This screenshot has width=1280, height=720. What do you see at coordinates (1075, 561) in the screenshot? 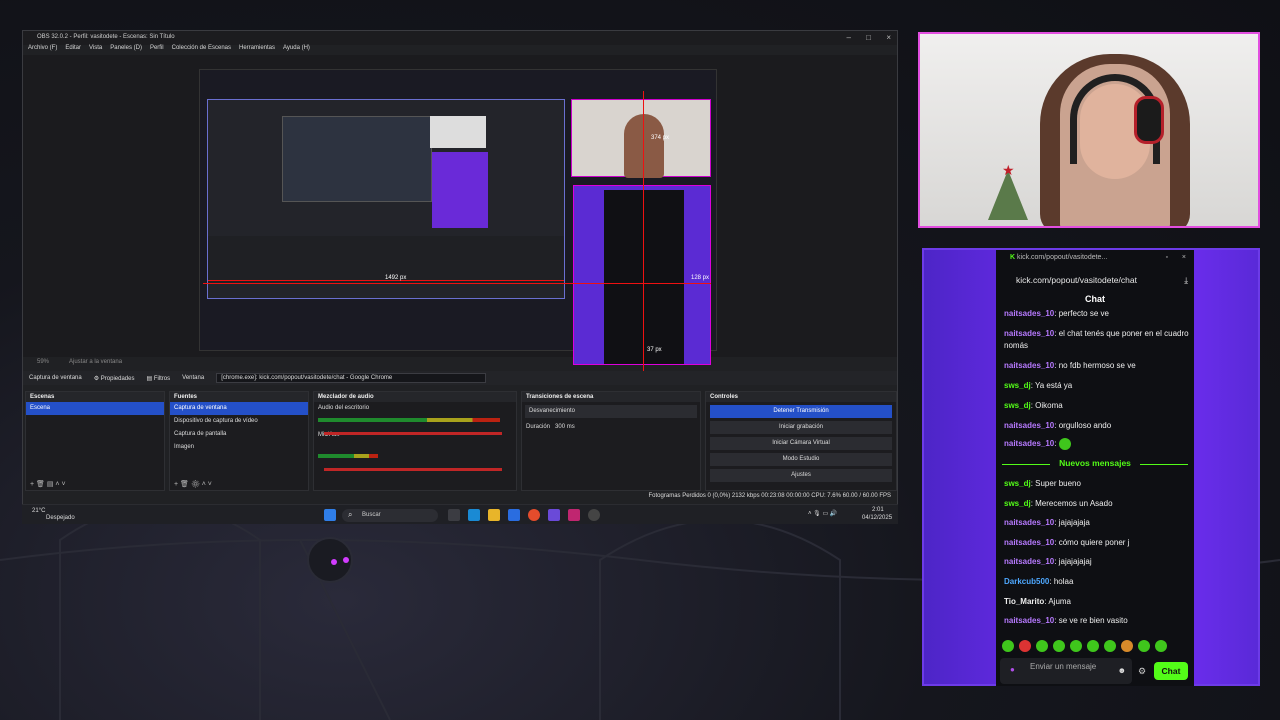
I see `chat-text: jajajajajaj` at bounding box center [1075, 561].